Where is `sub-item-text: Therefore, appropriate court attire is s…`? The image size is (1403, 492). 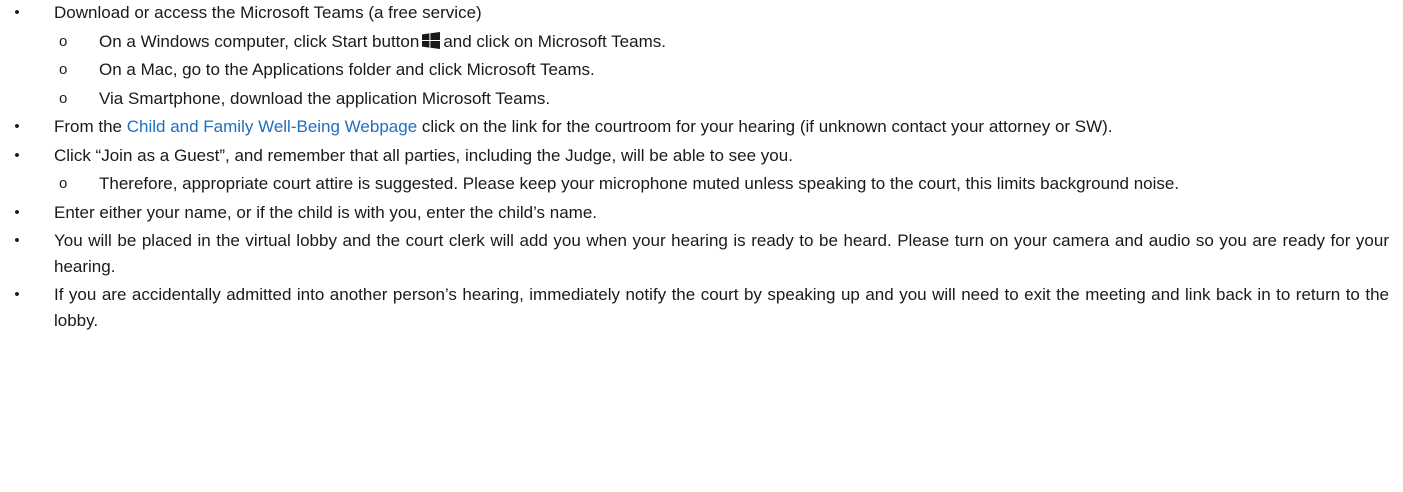
sub-item-text: Therefore, appropriate court attire is s… is located at coordinates (639, 183).